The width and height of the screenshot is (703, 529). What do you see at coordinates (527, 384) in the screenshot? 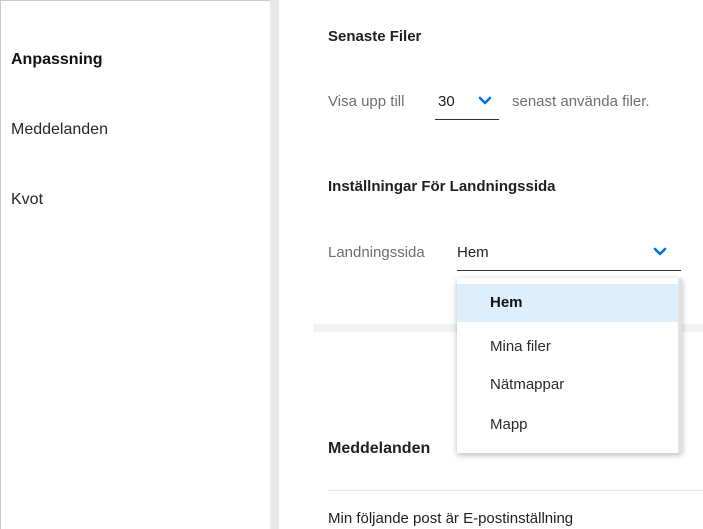
I see `option-label: Nätmappar` at bounding box center [527, 384].